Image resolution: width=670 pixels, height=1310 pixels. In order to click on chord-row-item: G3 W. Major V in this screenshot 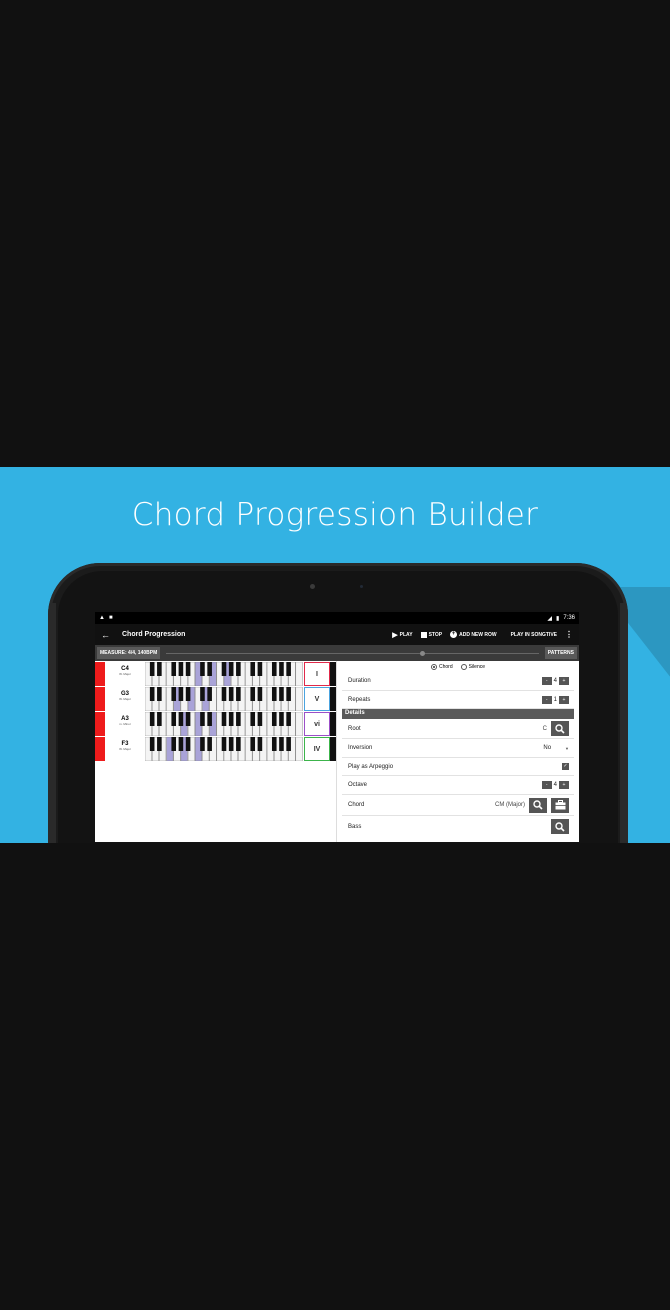, I will do `click(215, 699)`.